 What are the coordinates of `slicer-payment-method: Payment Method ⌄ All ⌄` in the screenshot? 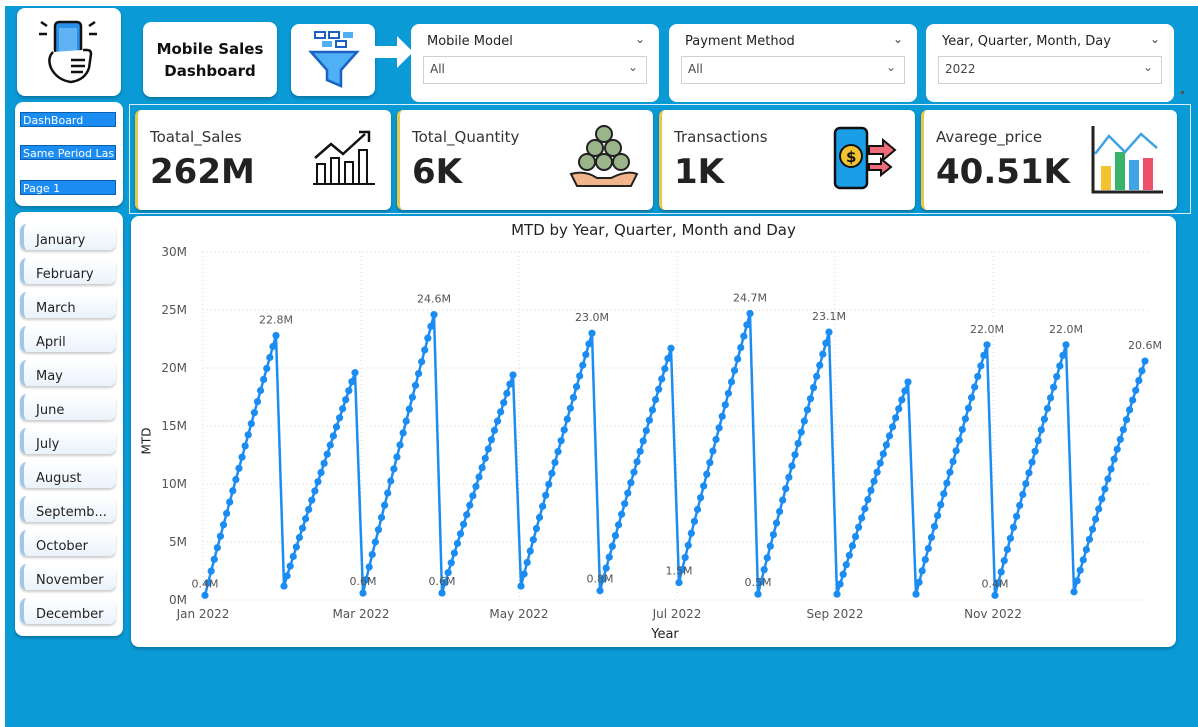 It's located at (793, 63).